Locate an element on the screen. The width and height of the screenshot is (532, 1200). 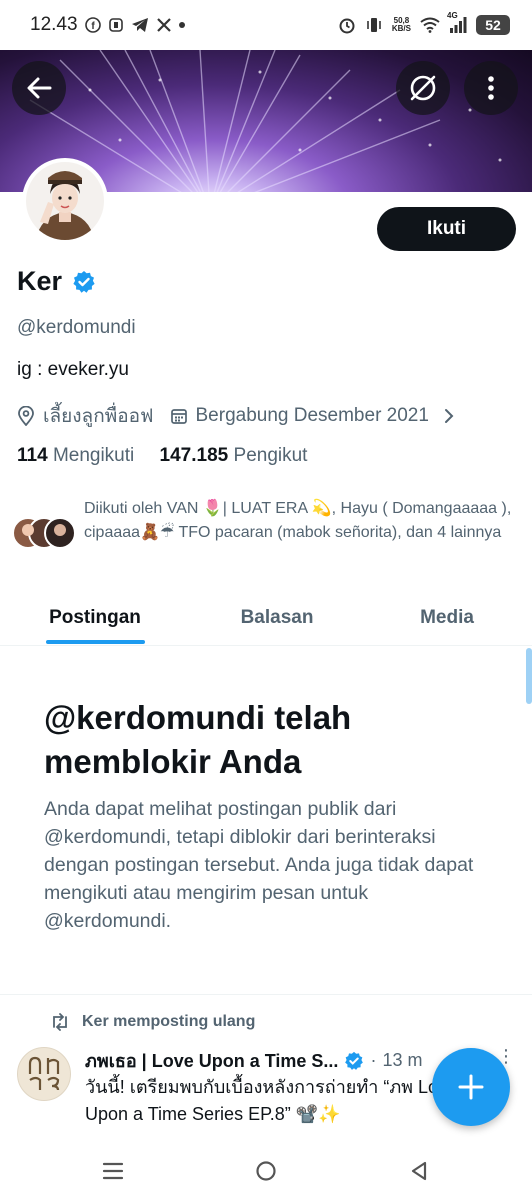
blocked-title: @kerdomundi telah memblokir Anda is located at coordinates (198, 739).